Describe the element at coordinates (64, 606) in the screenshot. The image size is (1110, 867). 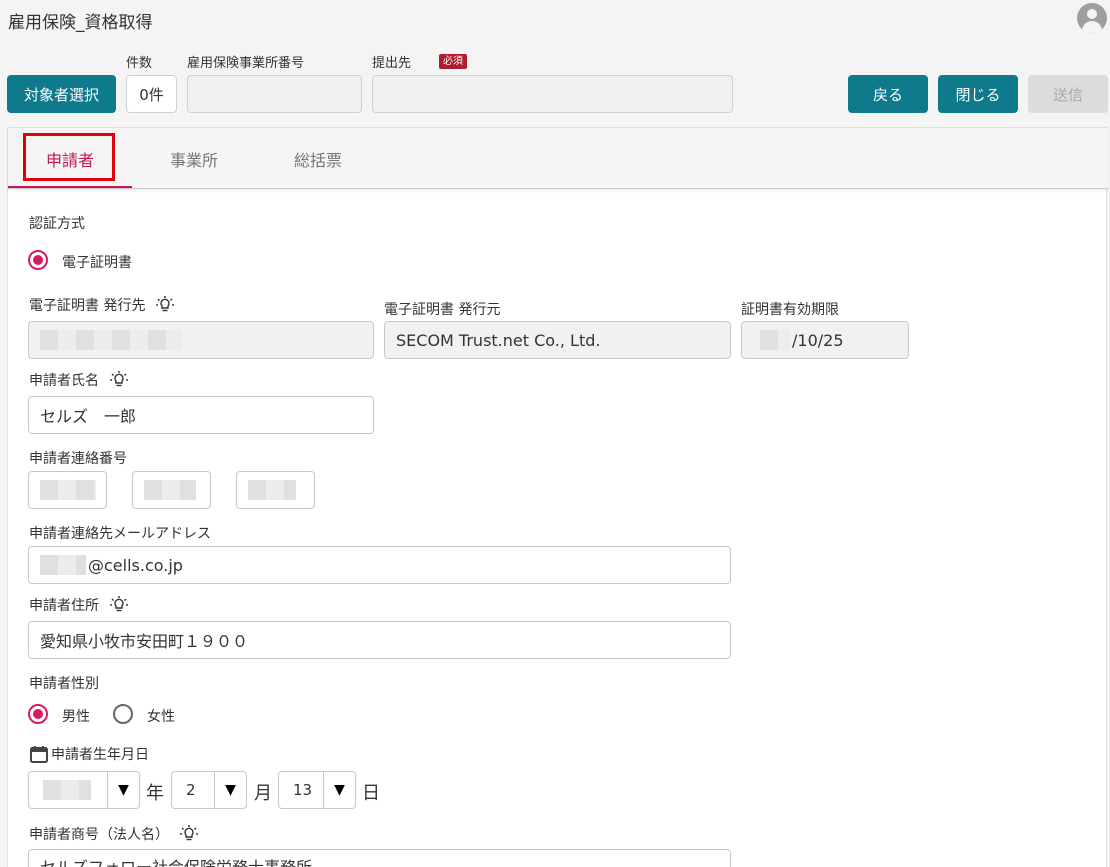
I see `address-label: 申請者住所` at that location.